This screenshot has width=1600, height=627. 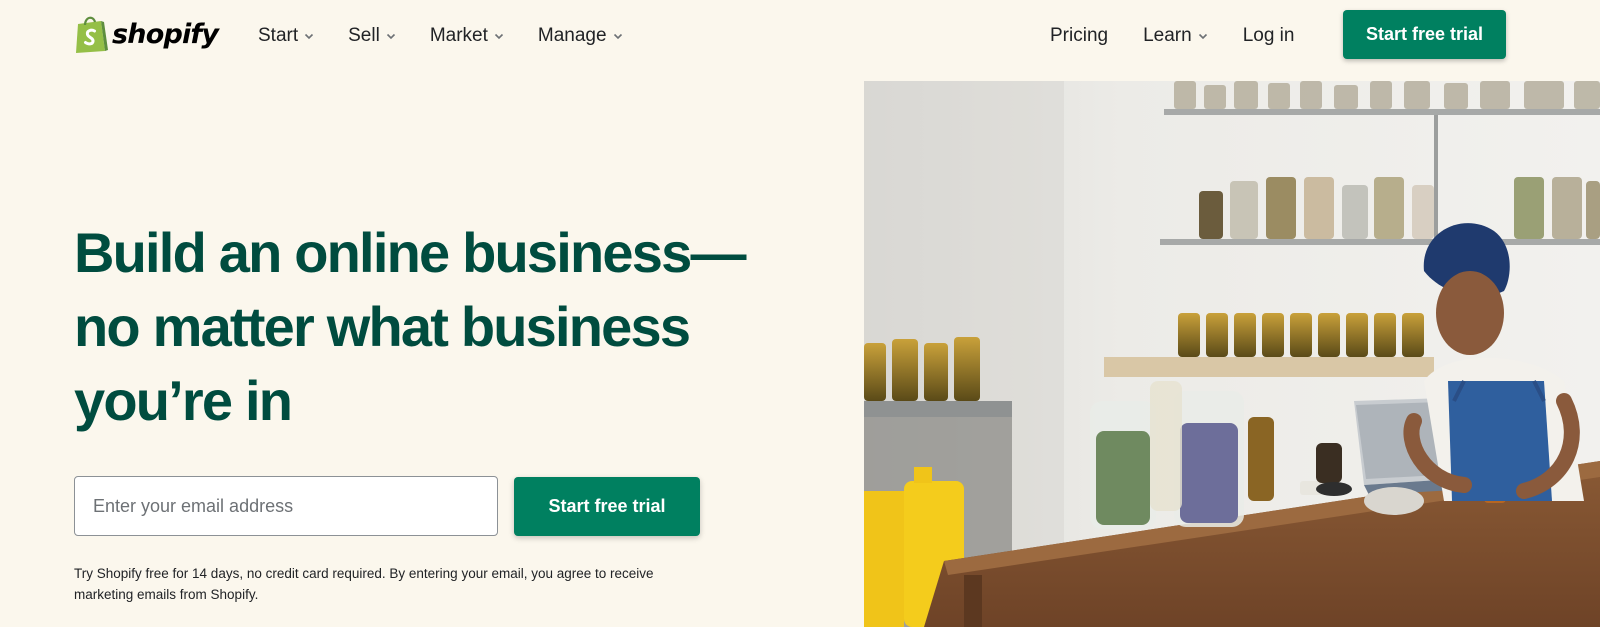 What do you see at coordinates (572, 35) in the screenshot?
I see `nav-manage-label: Manage` at bounding box center [572, 35].